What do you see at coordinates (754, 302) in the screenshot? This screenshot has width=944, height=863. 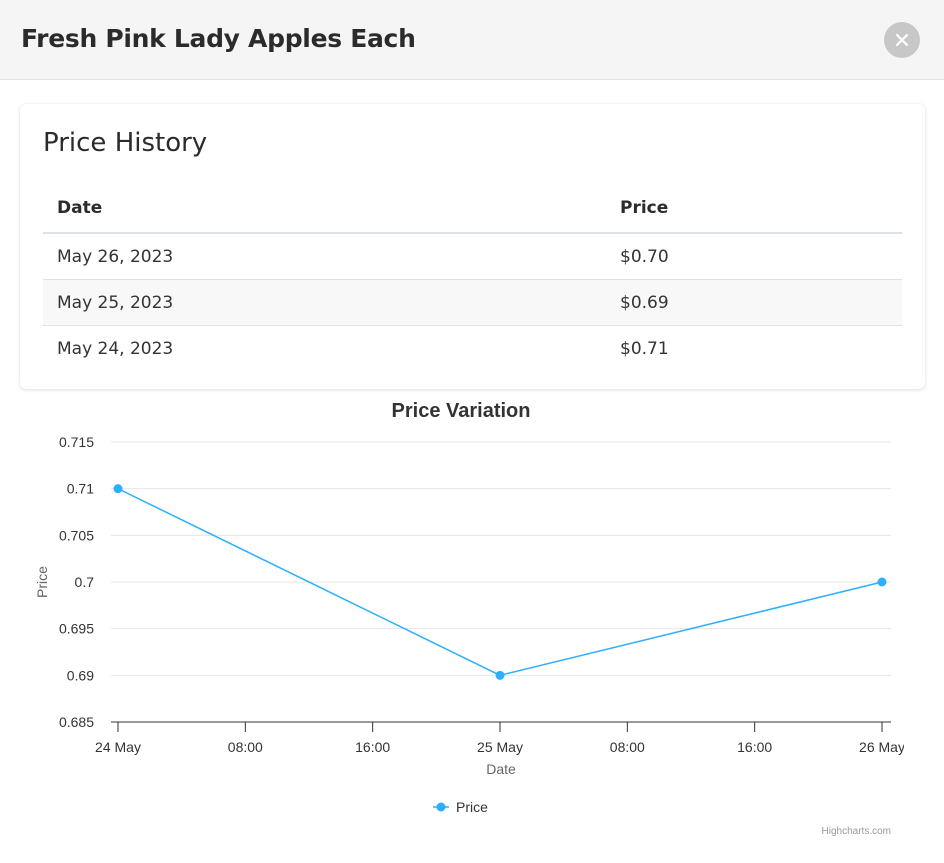 I see `row-price: $0.69` at bounding box center [754, 302].